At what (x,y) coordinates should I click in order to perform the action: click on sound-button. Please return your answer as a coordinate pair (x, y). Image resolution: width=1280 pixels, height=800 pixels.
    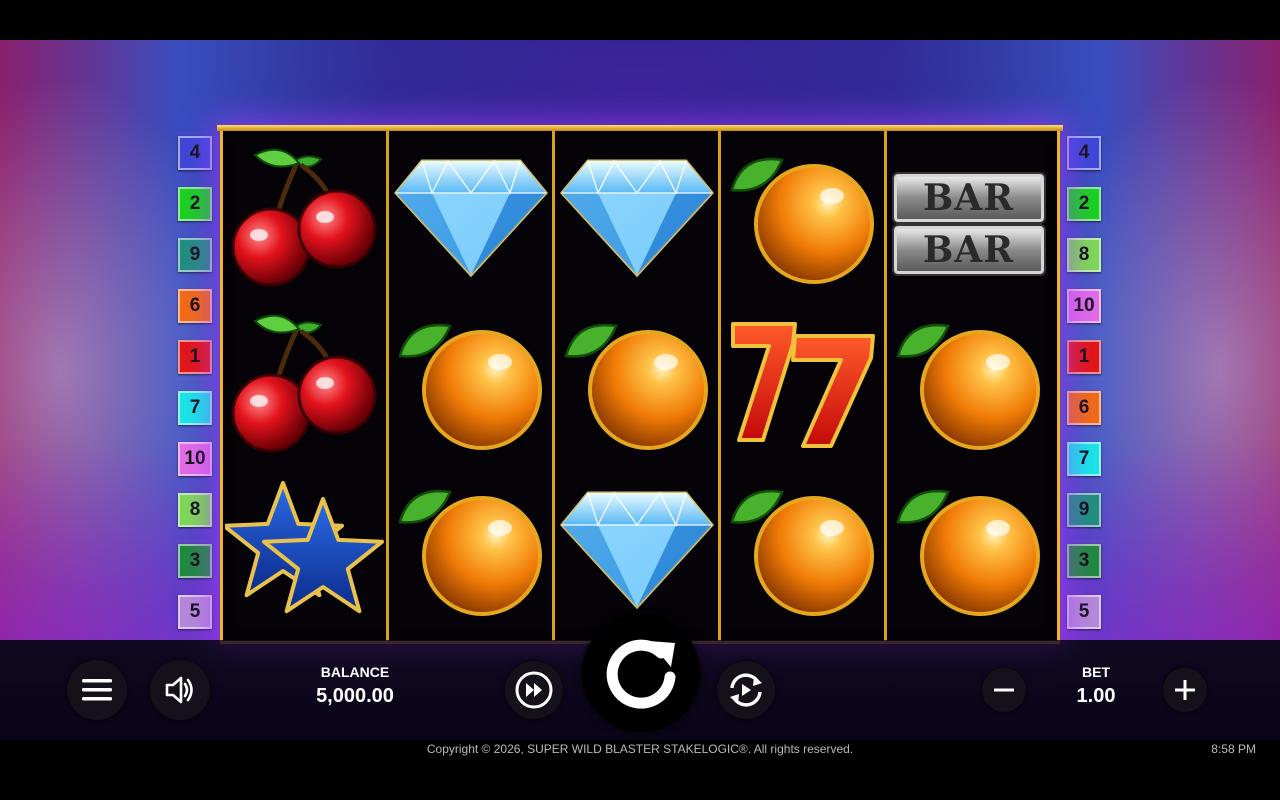
    Looking at the image, I should click on (180, 690).